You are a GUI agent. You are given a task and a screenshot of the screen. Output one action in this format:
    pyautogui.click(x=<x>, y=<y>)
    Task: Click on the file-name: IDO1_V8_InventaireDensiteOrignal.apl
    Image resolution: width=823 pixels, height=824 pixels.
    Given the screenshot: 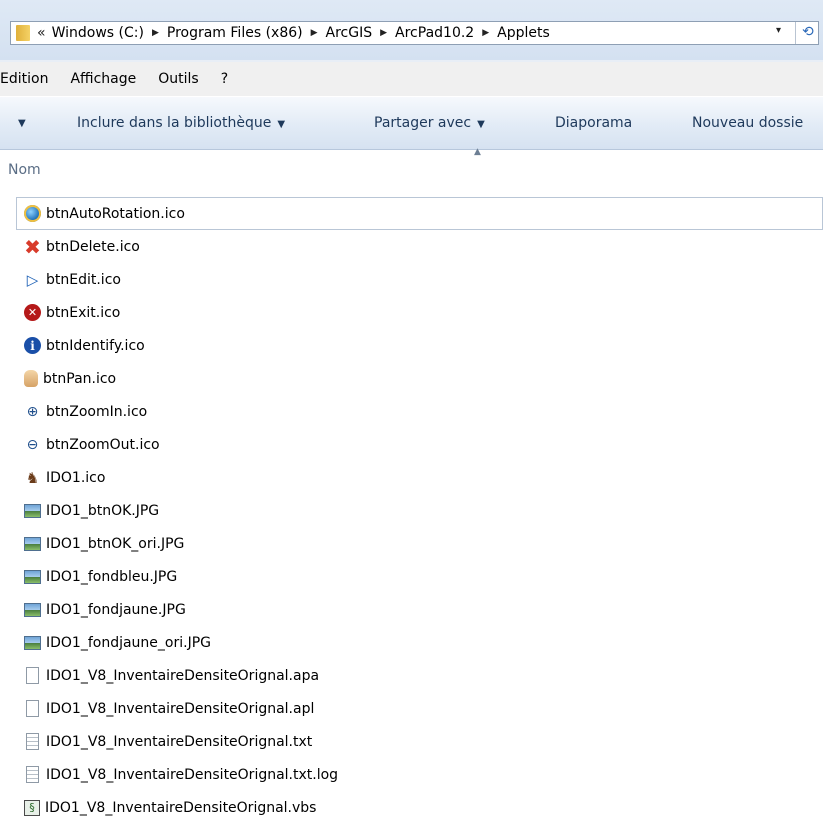 What is the action you would take?
    pyautogui.click(x=180, y=708)
    